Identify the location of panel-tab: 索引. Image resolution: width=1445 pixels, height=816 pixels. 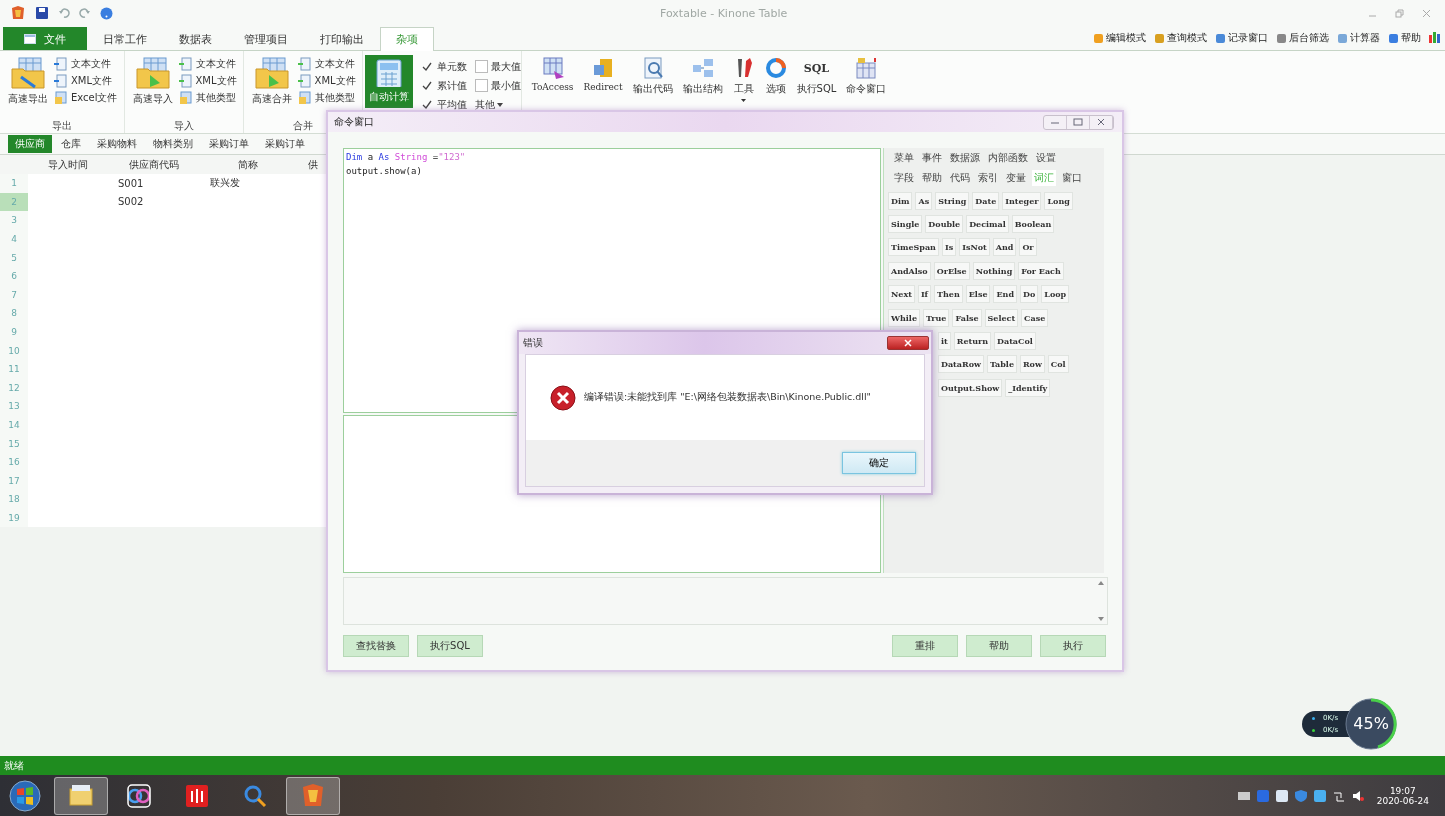
(988, 178).